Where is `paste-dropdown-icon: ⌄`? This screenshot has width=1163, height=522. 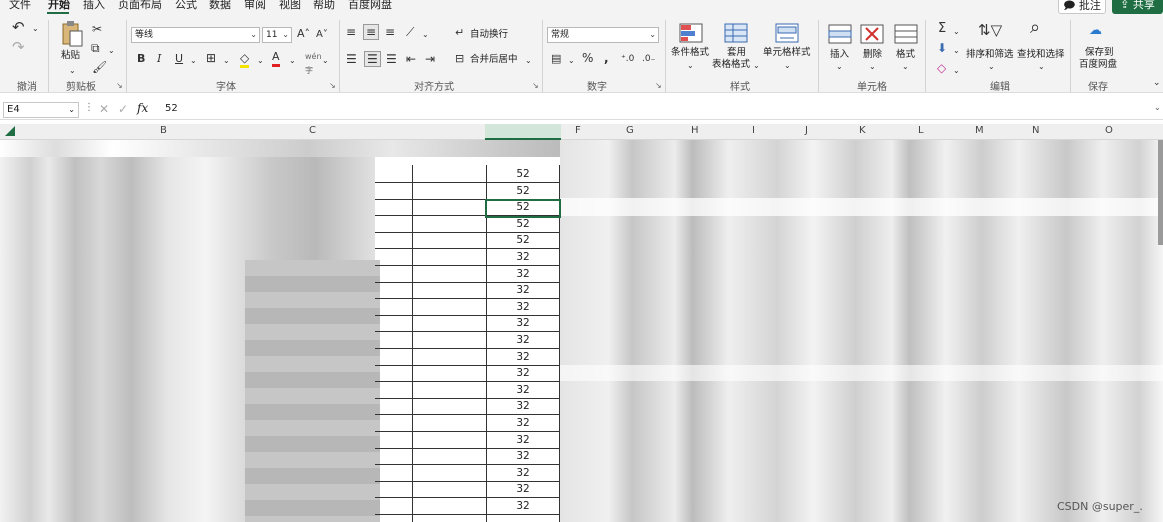 paste-dropdown-icon: ⌄ is located at coordinates (72, 71).